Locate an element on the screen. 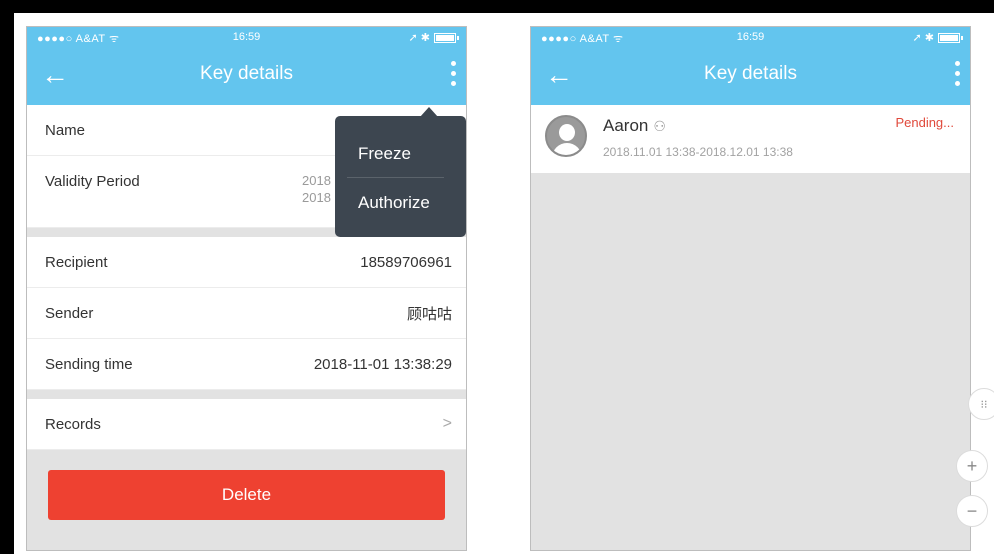  menu-item-freeze: Freeze is located at coordinates (384, 154).